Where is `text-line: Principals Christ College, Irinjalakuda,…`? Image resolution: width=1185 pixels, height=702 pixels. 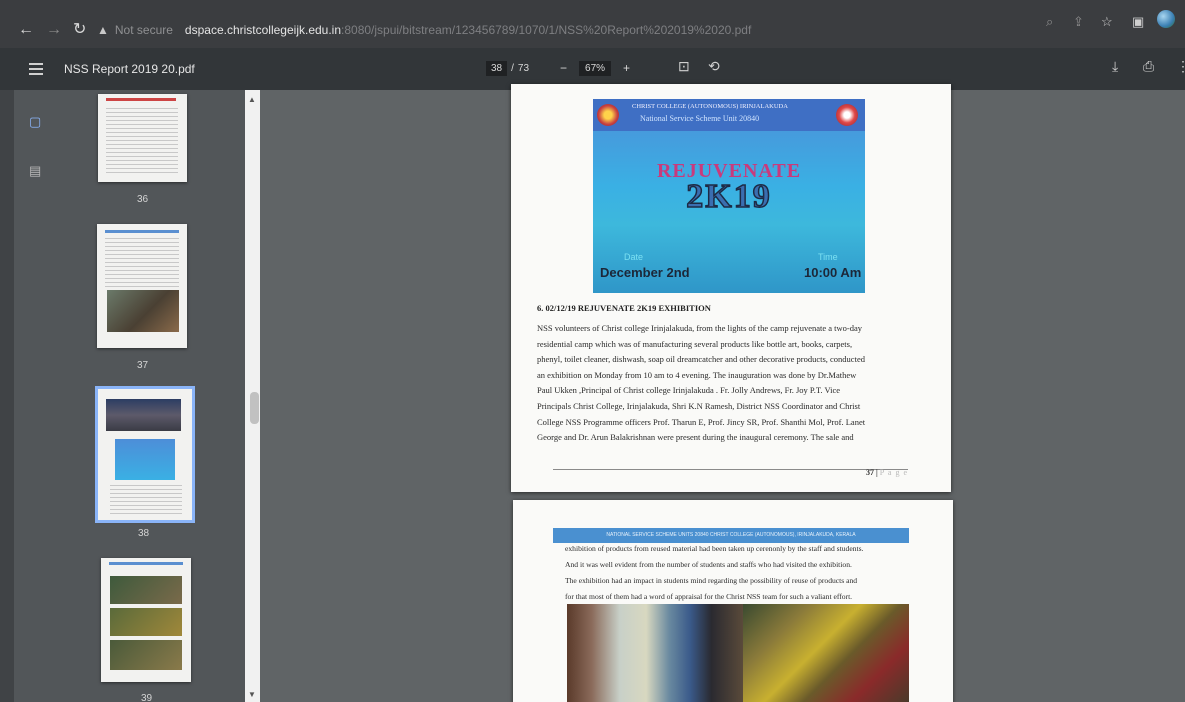
text-line: Principals Christ College, Irinjalakuda,… is located at coordinates (699, 405).